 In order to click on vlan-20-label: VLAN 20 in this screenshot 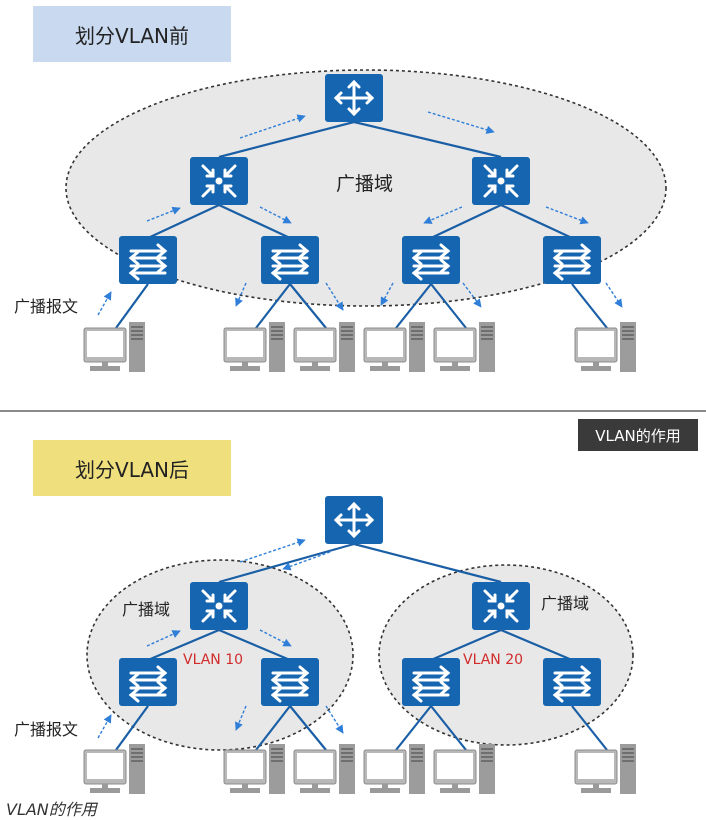, I will do `click(493, 660)`.